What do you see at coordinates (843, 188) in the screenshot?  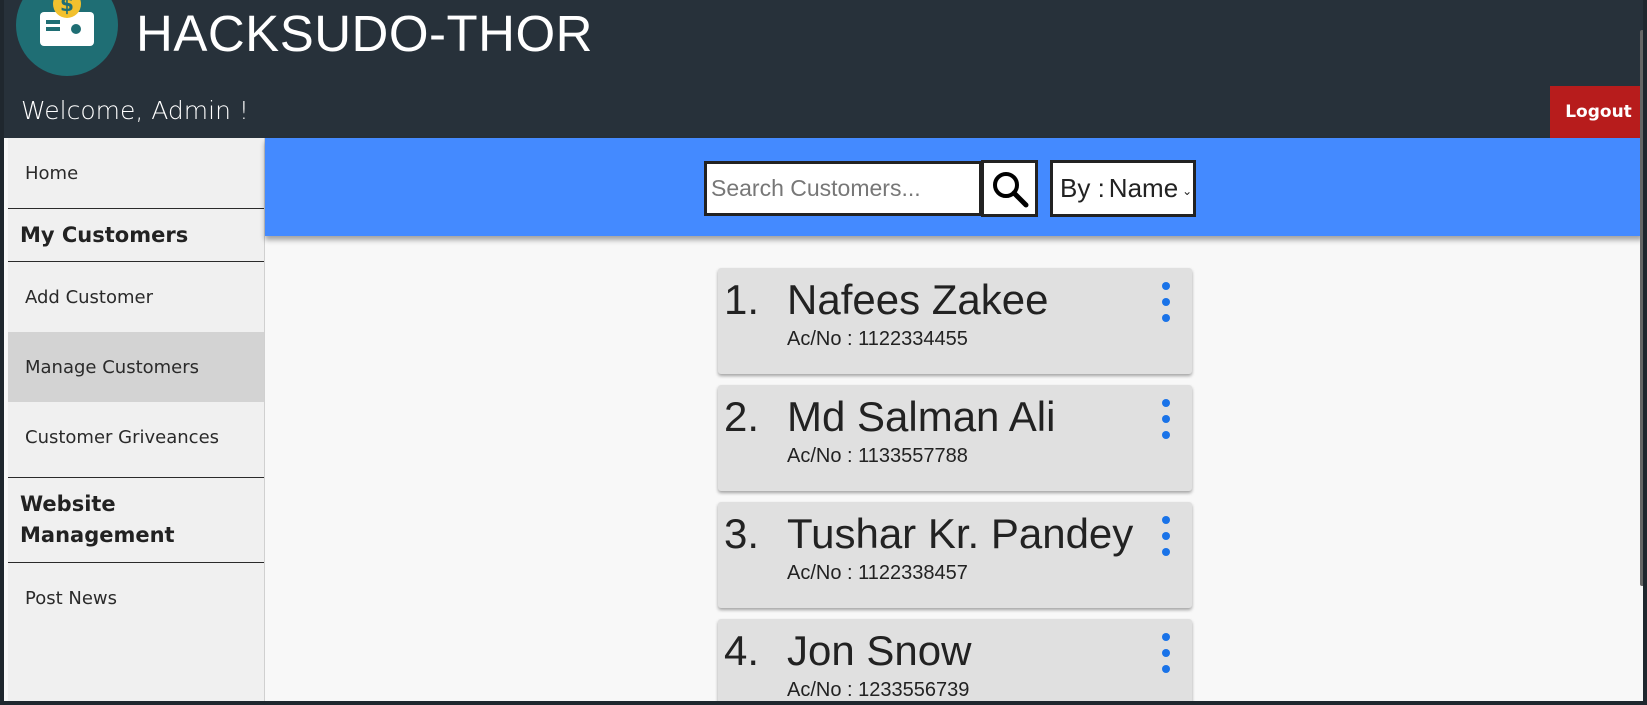 I see `search-input` at bounding box center [843, 188].